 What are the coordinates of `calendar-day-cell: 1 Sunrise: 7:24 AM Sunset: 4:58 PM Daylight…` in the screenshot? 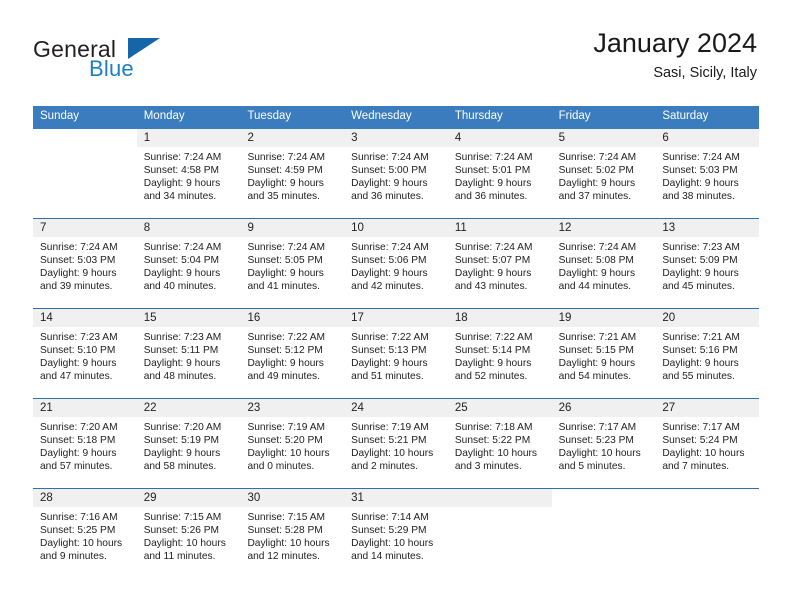 It's located at (188, 173).